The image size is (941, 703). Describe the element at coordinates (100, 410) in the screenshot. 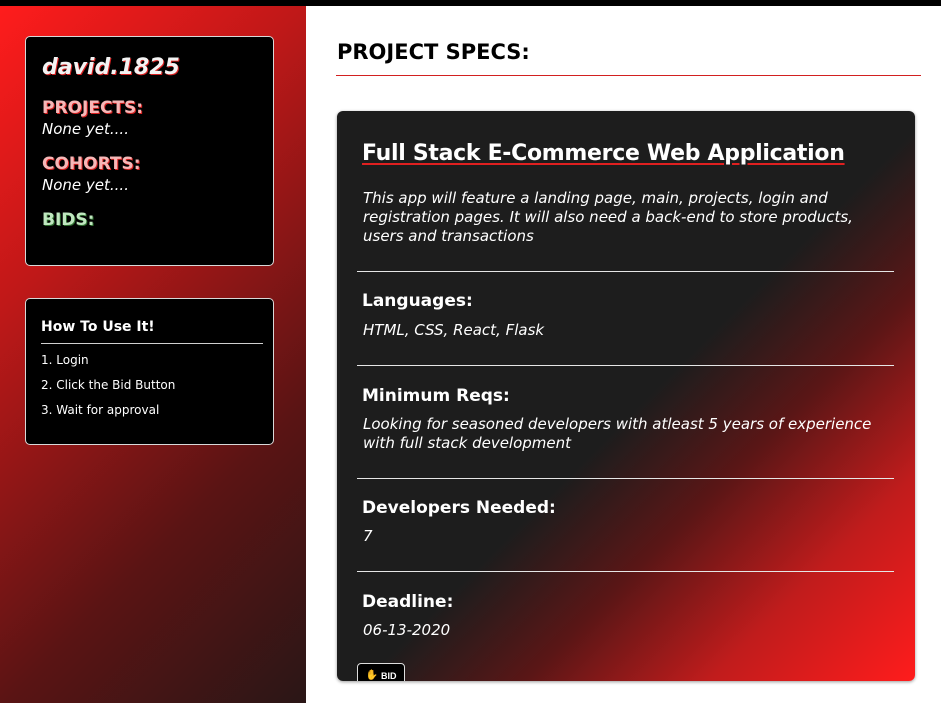

I see `how-to-step: 3. Wait for approval` at that location.